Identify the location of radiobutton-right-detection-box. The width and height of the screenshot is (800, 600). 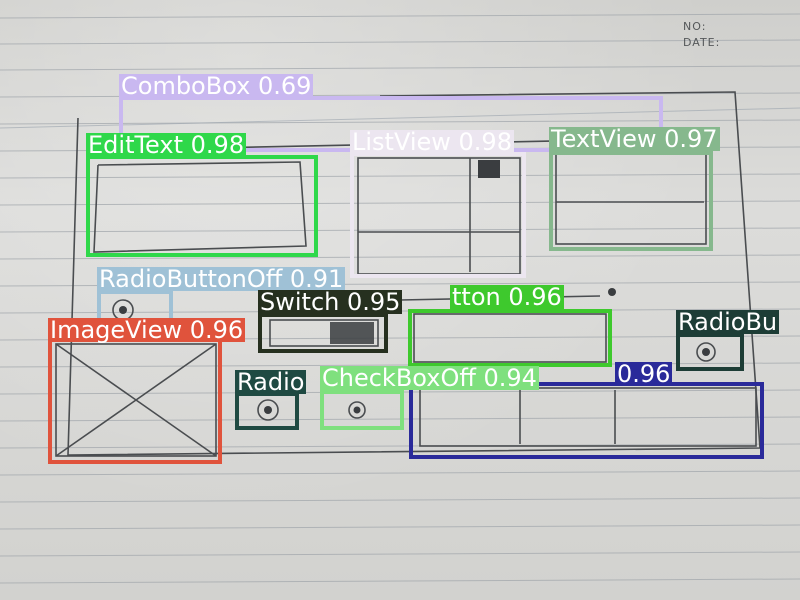
(710, 352).